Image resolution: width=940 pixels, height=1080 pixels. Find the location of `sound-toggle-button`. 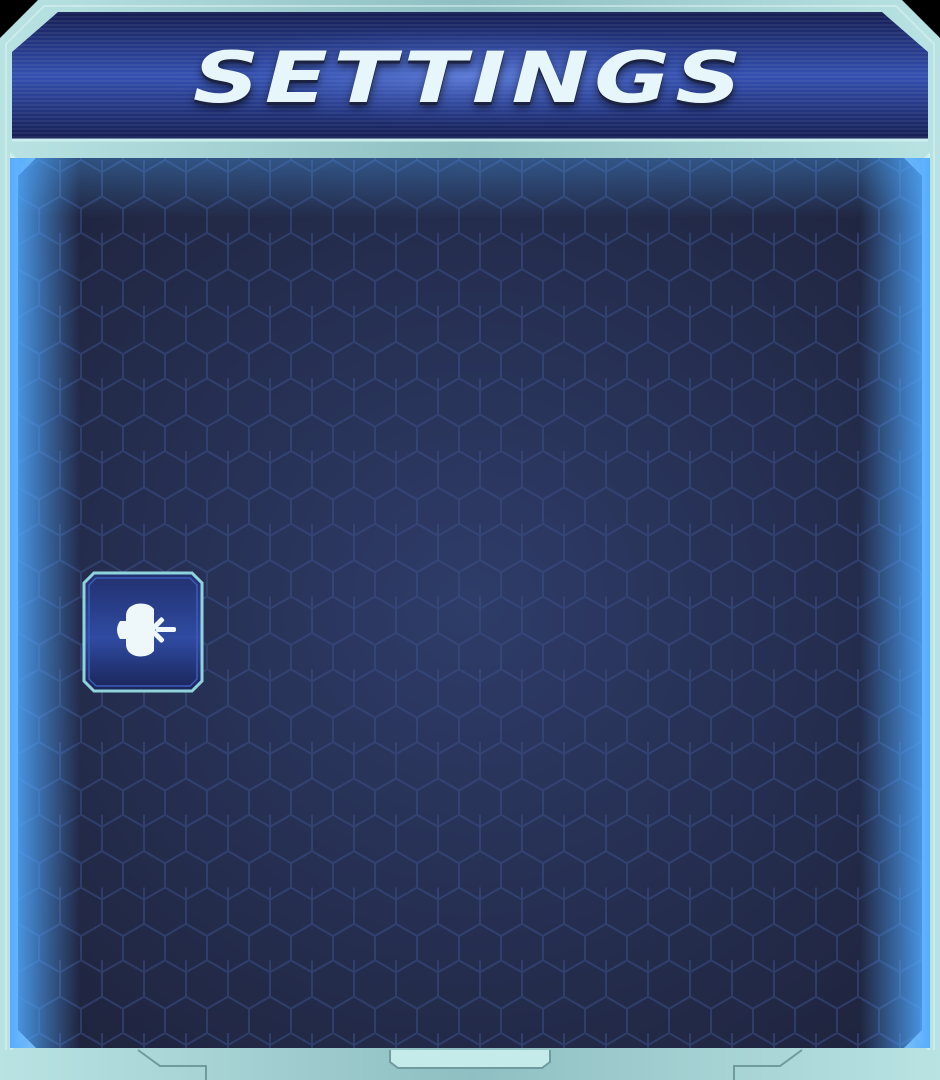

sound-toggle-button is located at coordinates (143, 632).